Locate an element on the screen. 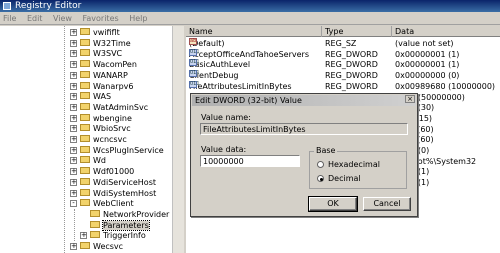 Image resolution: width=500 pixels, height=253 pixels. value-data-input: 10000000 is located at coordinates (250, 161).